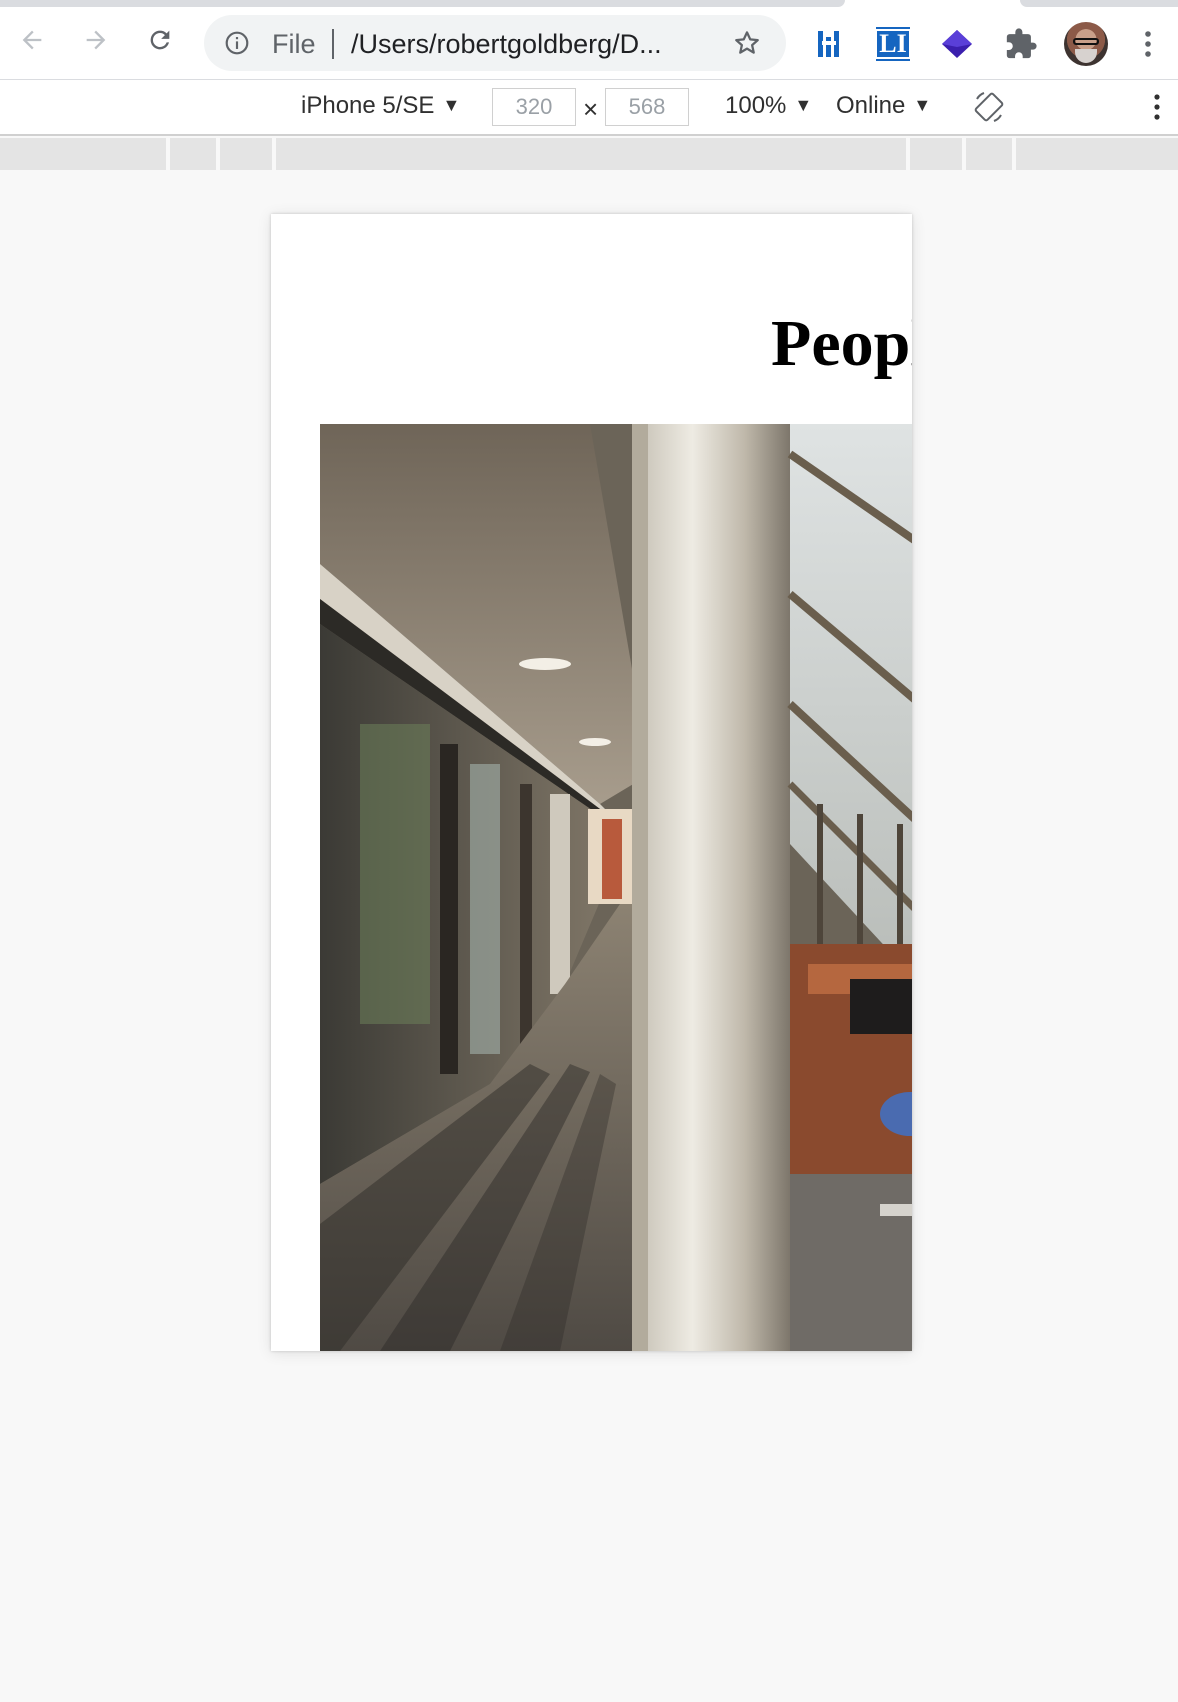  Describe the element at coordinates (841, 343) in the screenshot. I see `page-title: People` at that location.